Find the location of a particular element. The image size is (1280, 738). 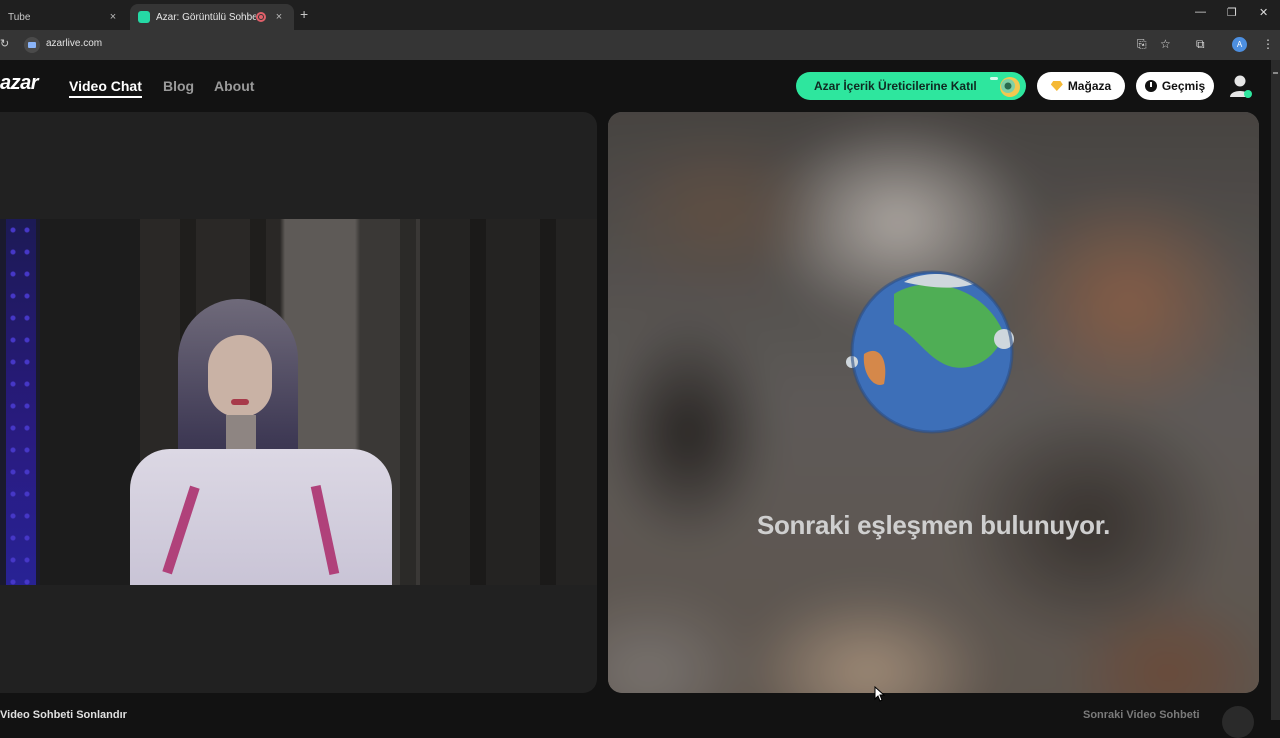

history-label: Geçmiş is located at coordinates (1183, 86).